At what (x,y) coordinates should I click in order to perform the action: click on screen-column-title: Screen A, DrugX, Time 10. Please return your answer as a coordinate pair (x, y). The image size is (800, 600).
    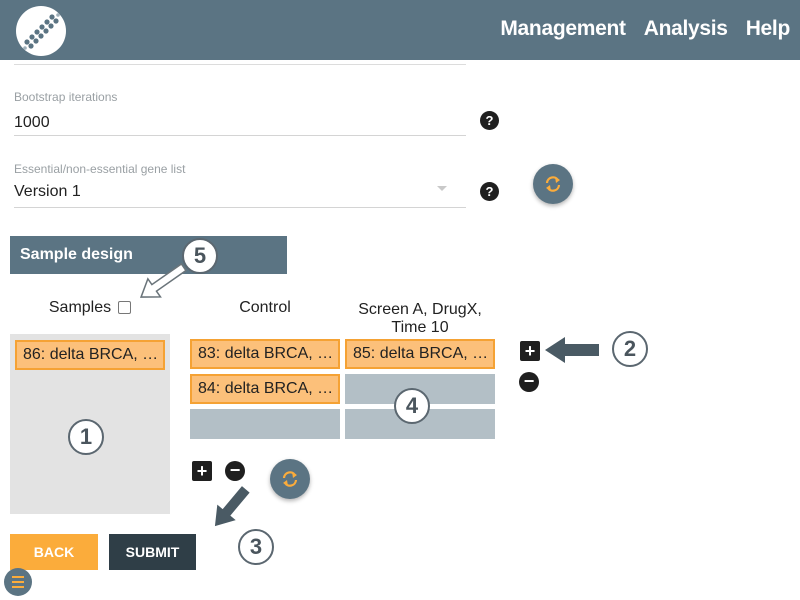
    Looking at the image, I should click on (420, 319).